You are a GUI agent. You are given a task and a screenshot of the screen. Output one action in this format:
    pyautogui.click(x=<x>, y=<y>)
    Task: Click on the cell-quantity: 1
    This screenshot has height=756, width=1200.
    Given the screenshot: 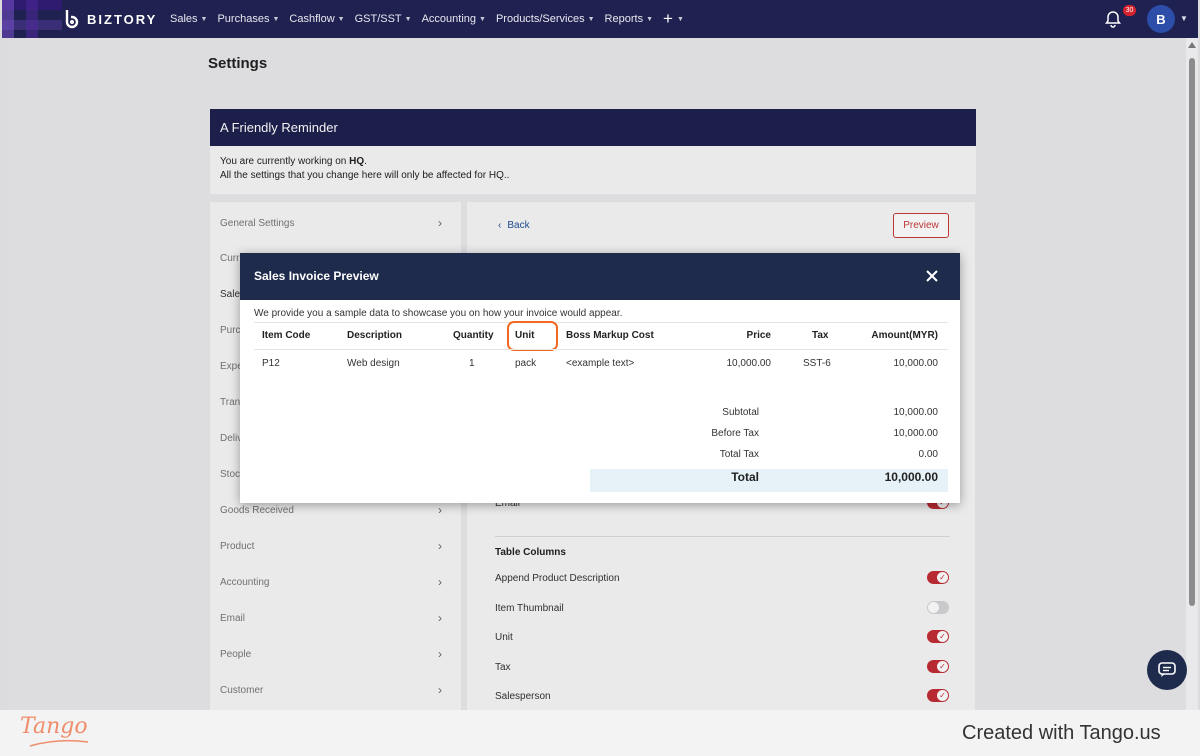 What is the action you would take?
    pyautogui.click(x=472, y=363)
    